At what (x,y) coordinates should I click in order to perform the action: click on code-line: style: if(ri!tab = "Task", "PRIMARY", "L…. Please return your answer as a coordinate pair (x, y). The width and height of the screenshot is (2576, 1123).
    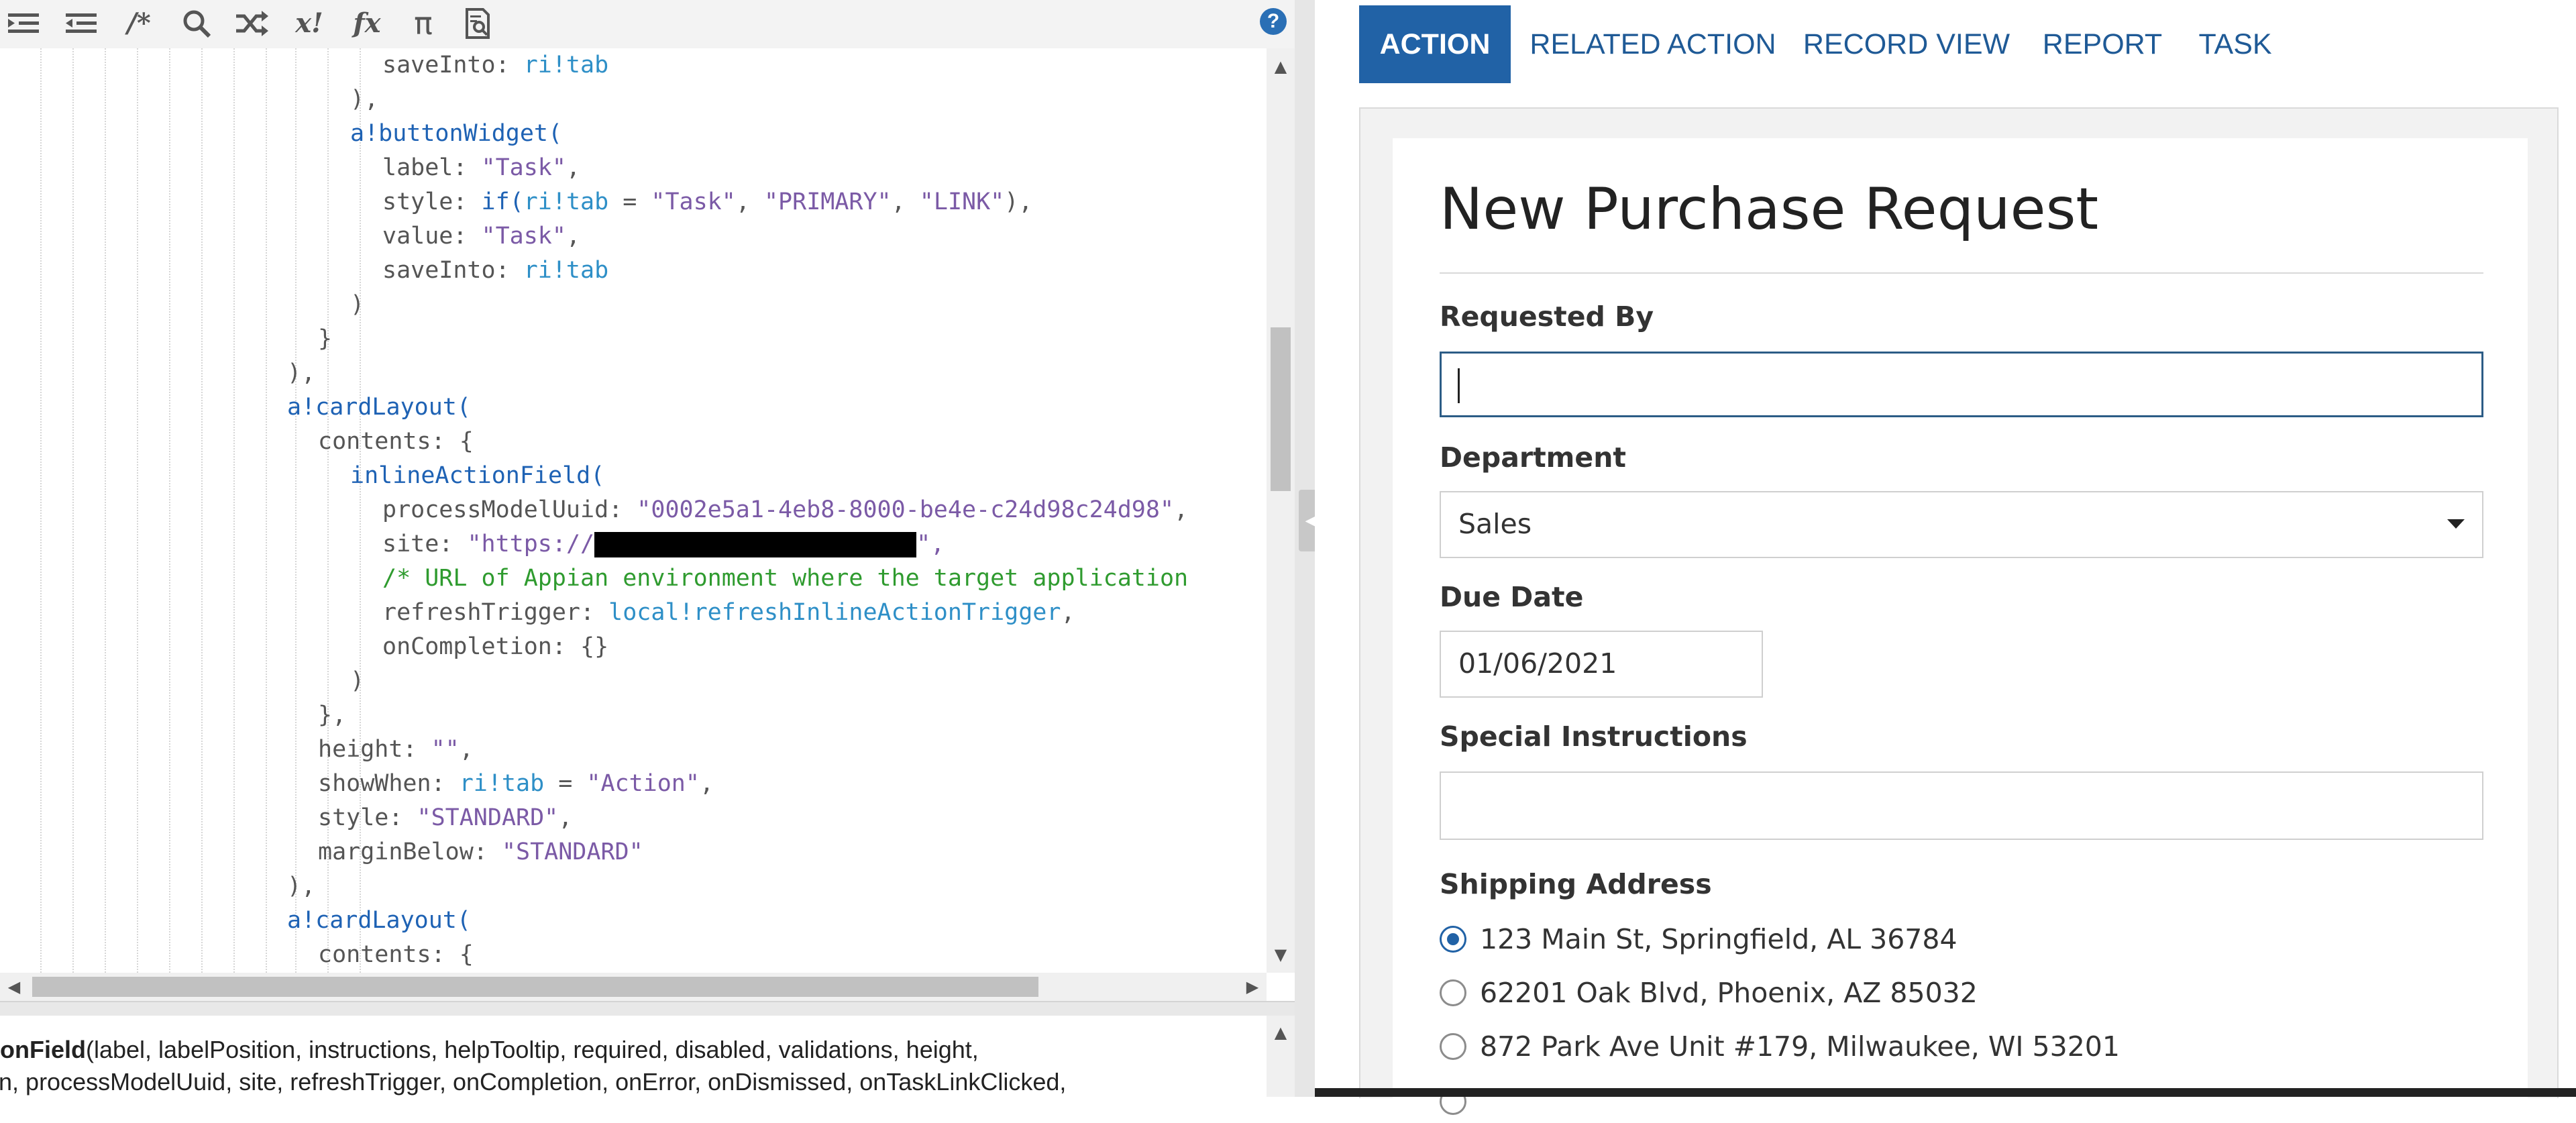
    Looking at the image, I should click on (707, 202).